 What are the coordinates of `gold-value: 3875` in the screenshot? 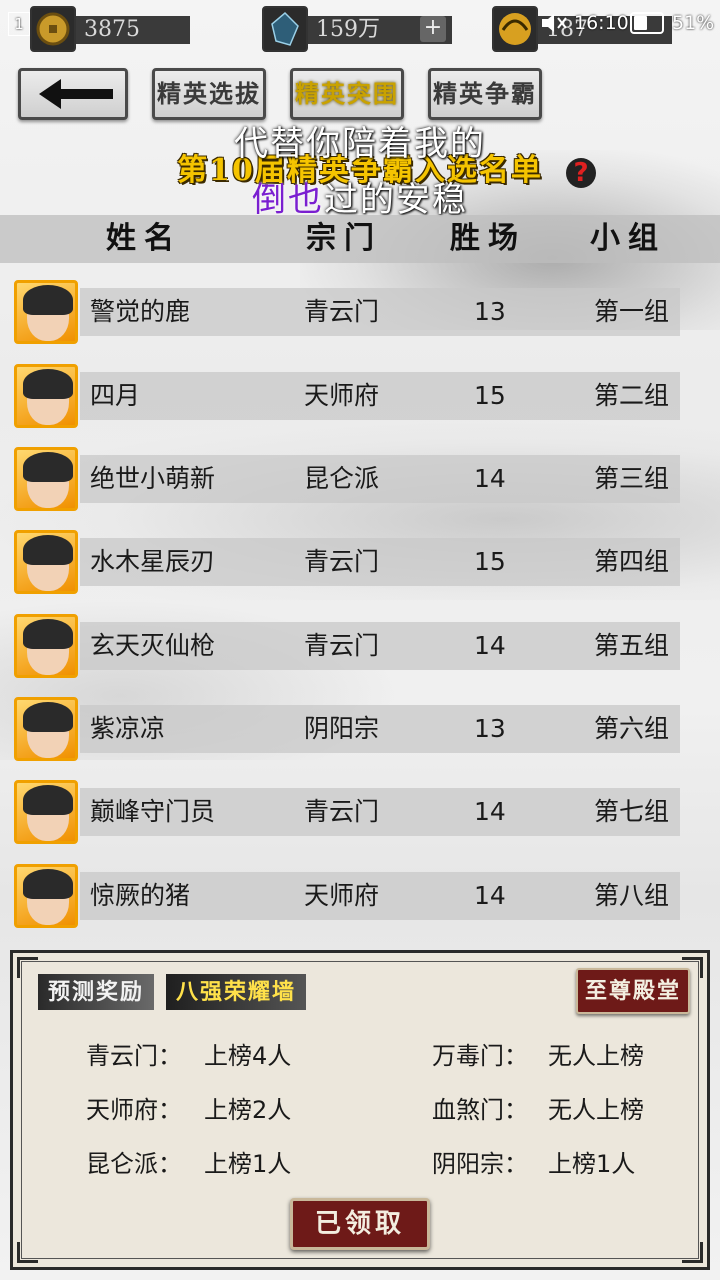 It's located at (130, 30).